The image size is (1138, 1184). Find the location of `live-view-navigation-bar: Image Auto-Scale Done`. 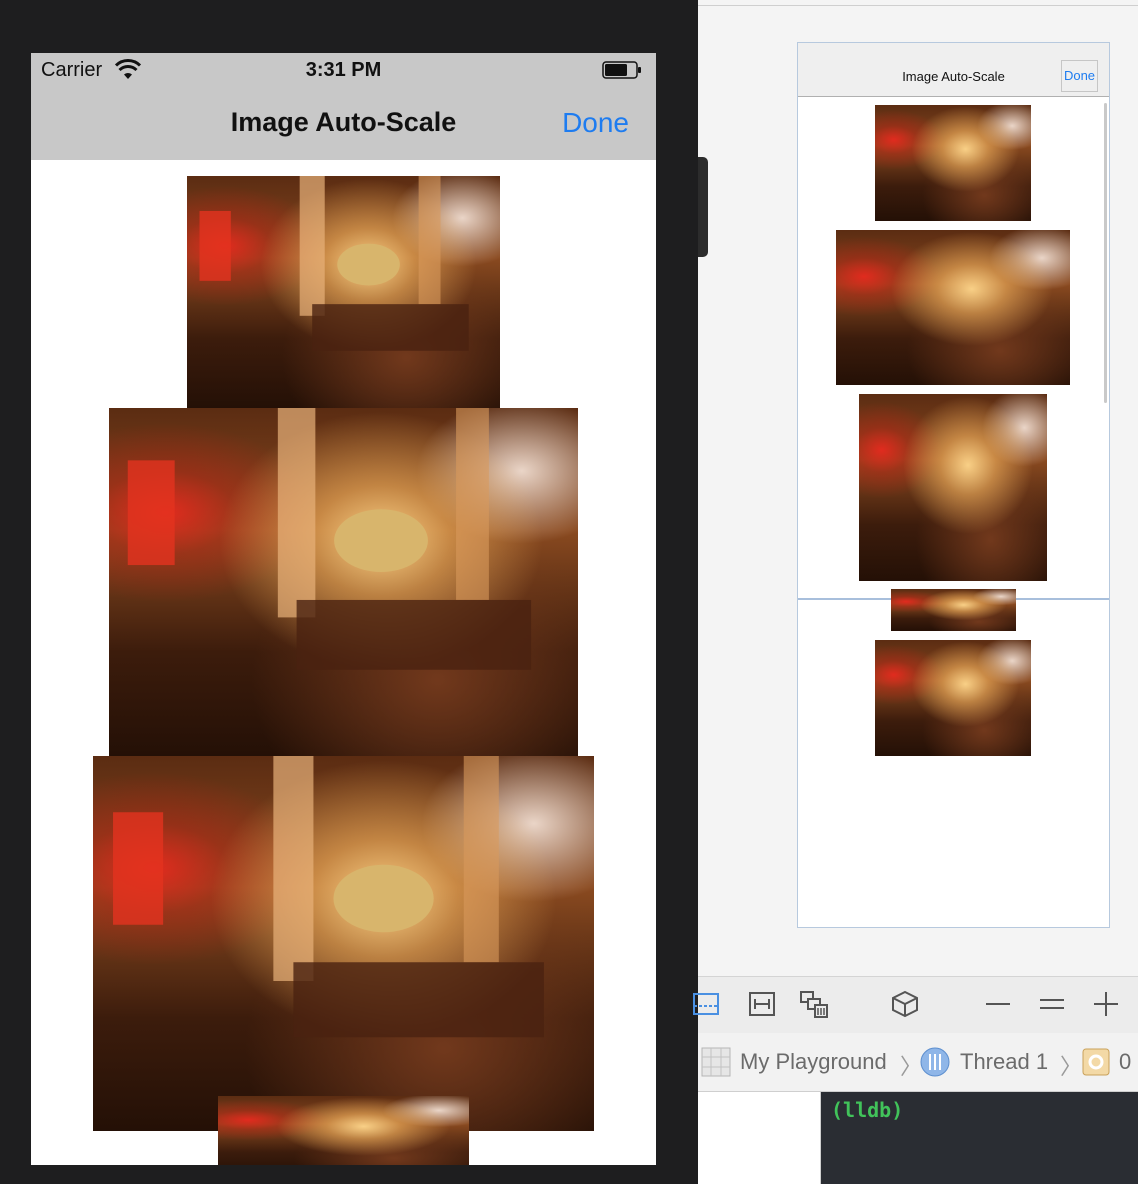

live-view-navigation-bar: Image Auto-Scale Done is located at coordinates (953, 70).